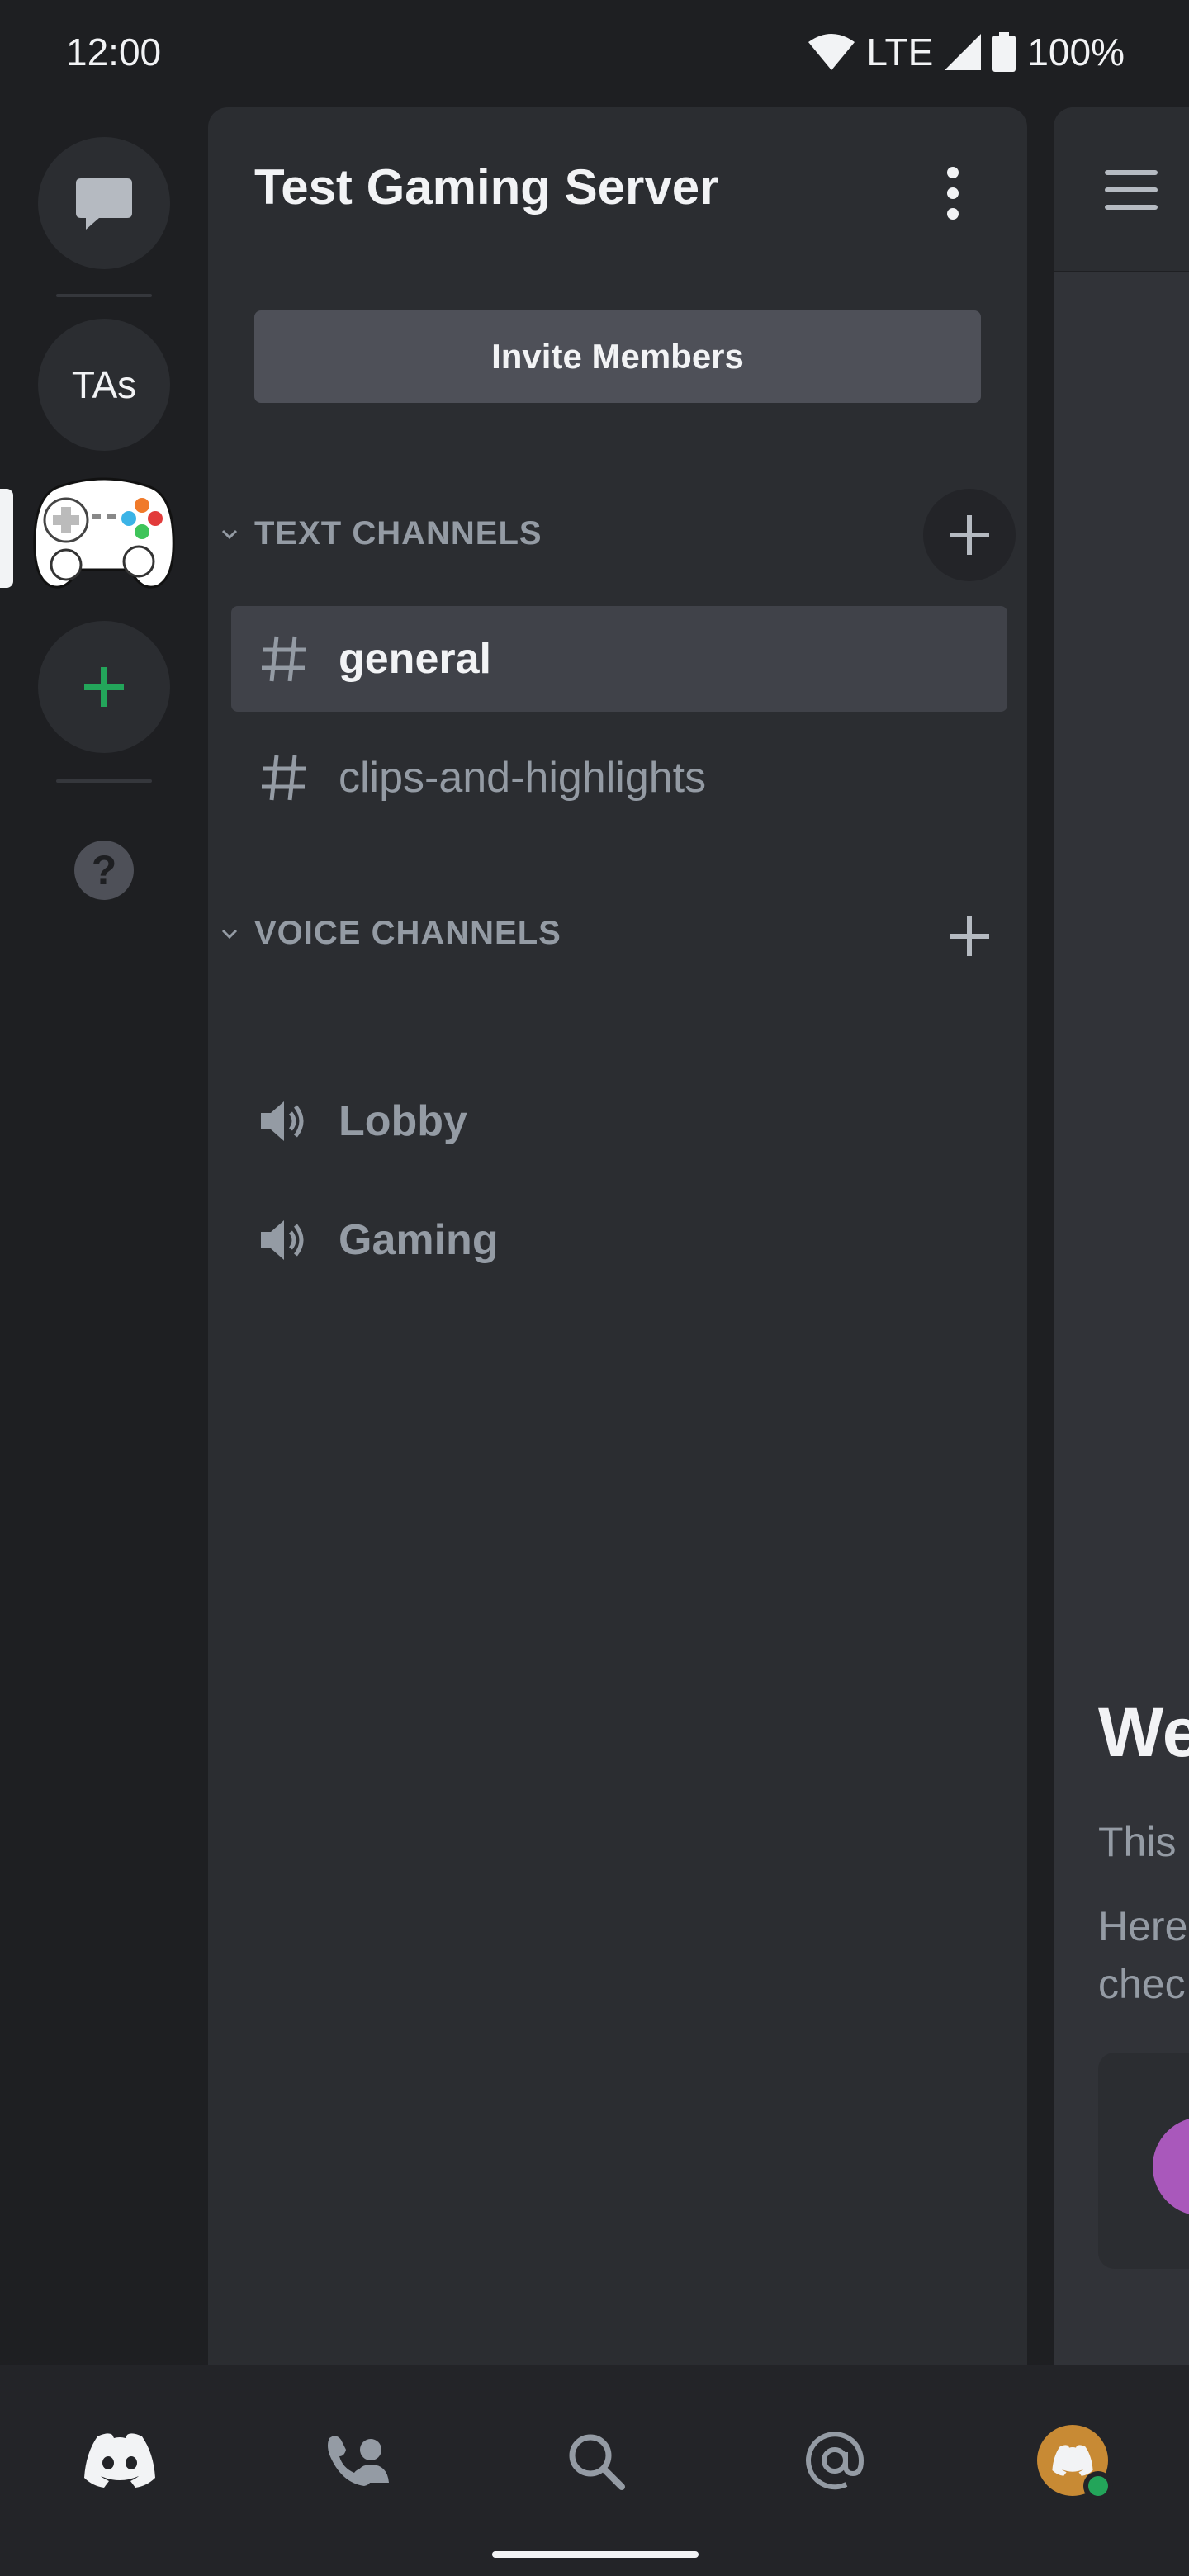  I want to click on channel-name: Lobby, so click(403, 1121).